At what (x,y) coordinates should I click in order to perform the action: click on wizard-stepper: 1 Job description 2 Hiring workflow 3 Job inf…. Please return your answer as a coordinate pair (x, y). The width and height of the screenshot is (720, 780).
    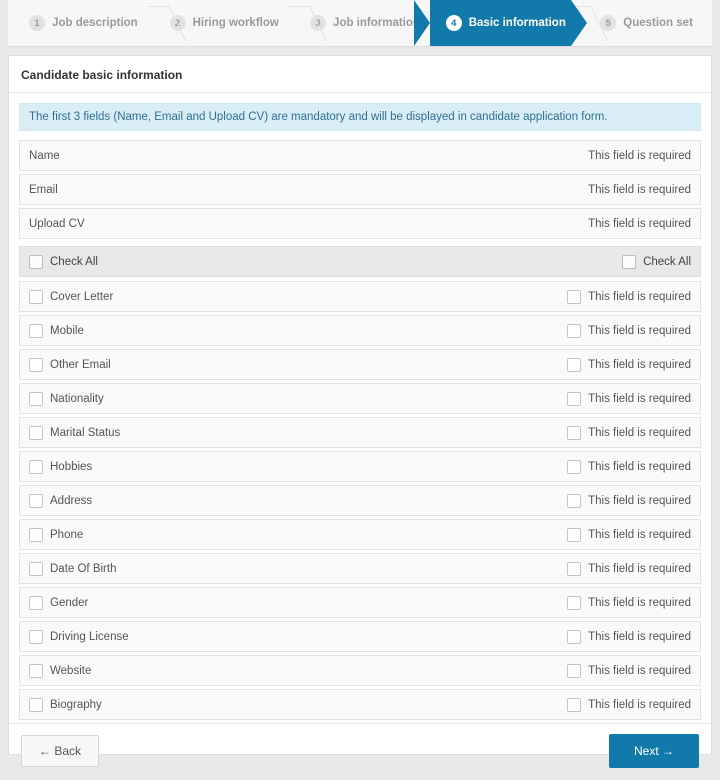
    Looking at the image, I should click on (360, 23).